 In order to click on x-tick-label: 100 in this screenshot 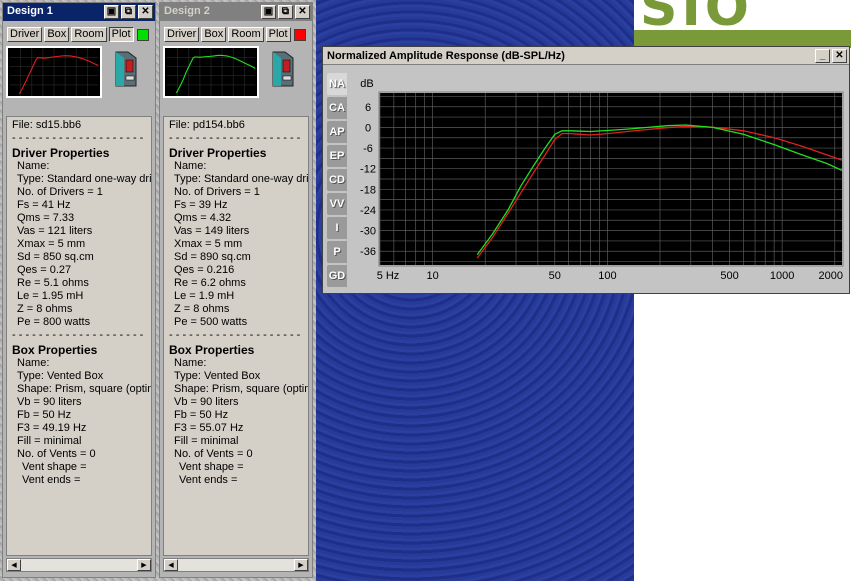, I will do `click(607, 276)`.